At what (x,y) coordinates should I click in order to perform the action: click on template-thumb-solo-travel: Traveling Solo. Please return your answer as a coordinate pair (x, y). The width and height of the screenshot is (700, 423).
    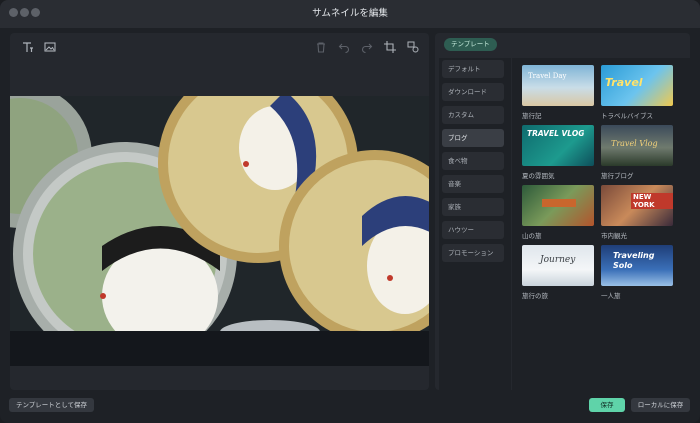
    Looking at the image, I should click on (637, 265).